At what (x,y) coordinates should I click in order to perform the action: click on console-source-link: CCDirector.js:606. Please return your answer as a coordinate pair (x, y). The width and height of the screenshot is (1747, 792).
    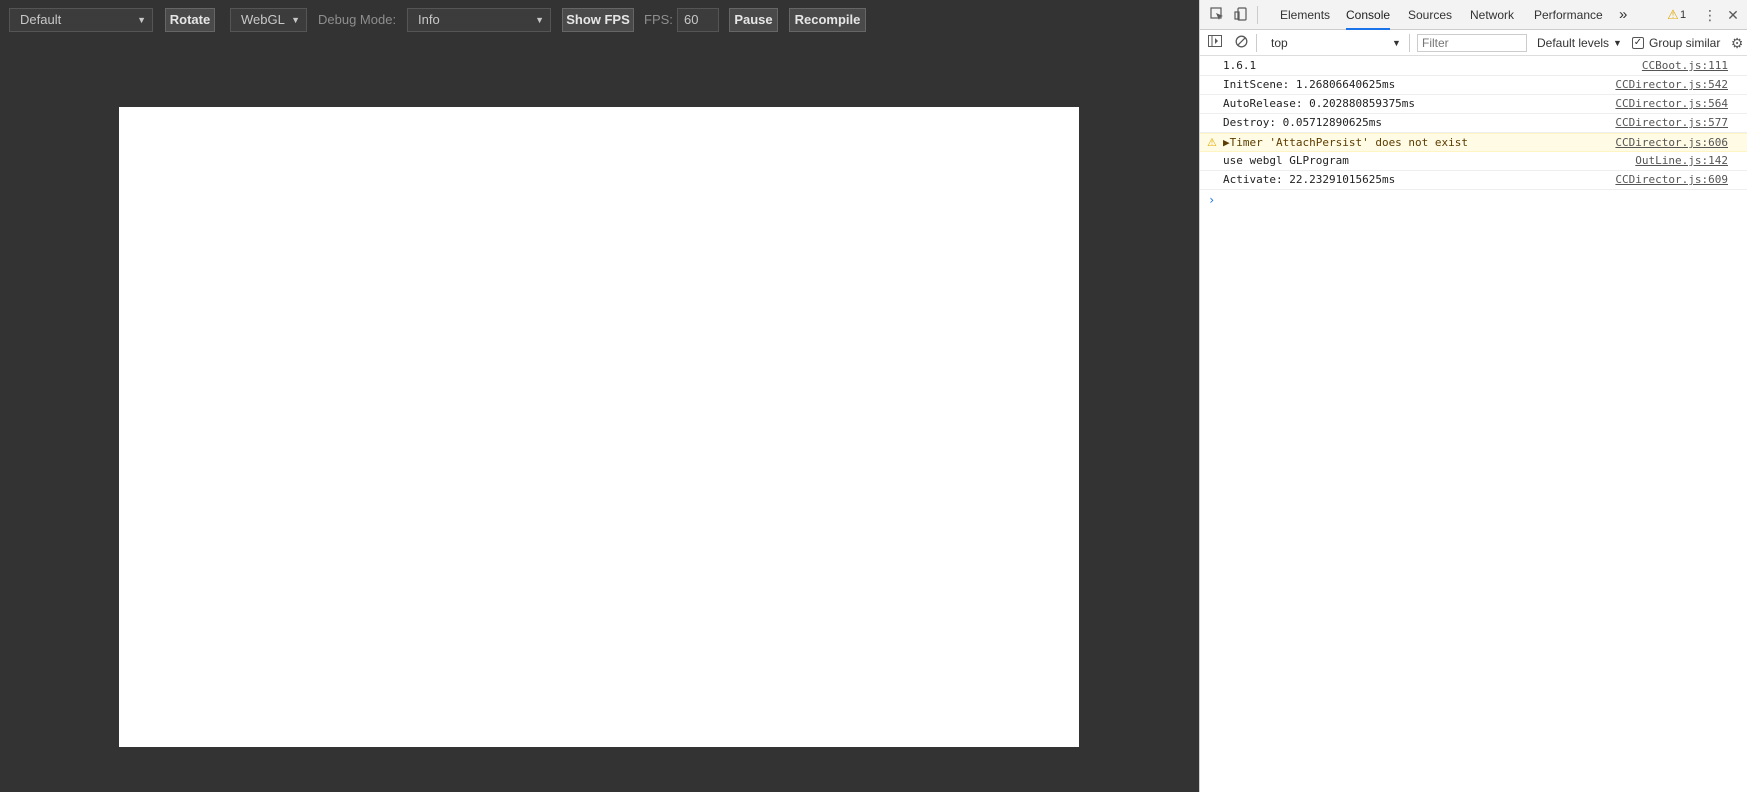
    Looking at the image, I should click on (1671, 143).